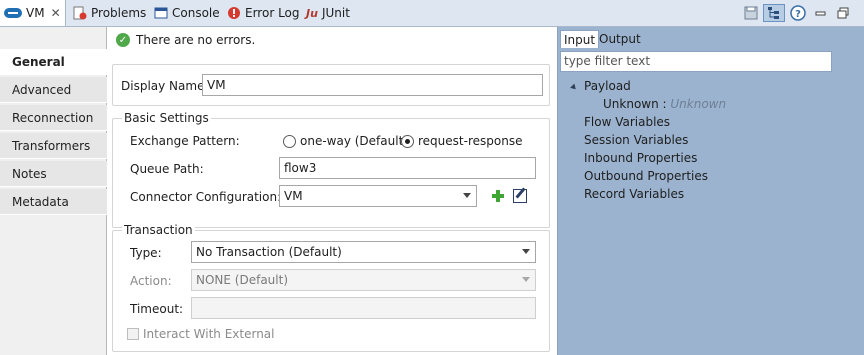 This screenshot has height=355, width=864. I want to click on interact-with-external-checkbox: Interact With External, so click(200, 334).